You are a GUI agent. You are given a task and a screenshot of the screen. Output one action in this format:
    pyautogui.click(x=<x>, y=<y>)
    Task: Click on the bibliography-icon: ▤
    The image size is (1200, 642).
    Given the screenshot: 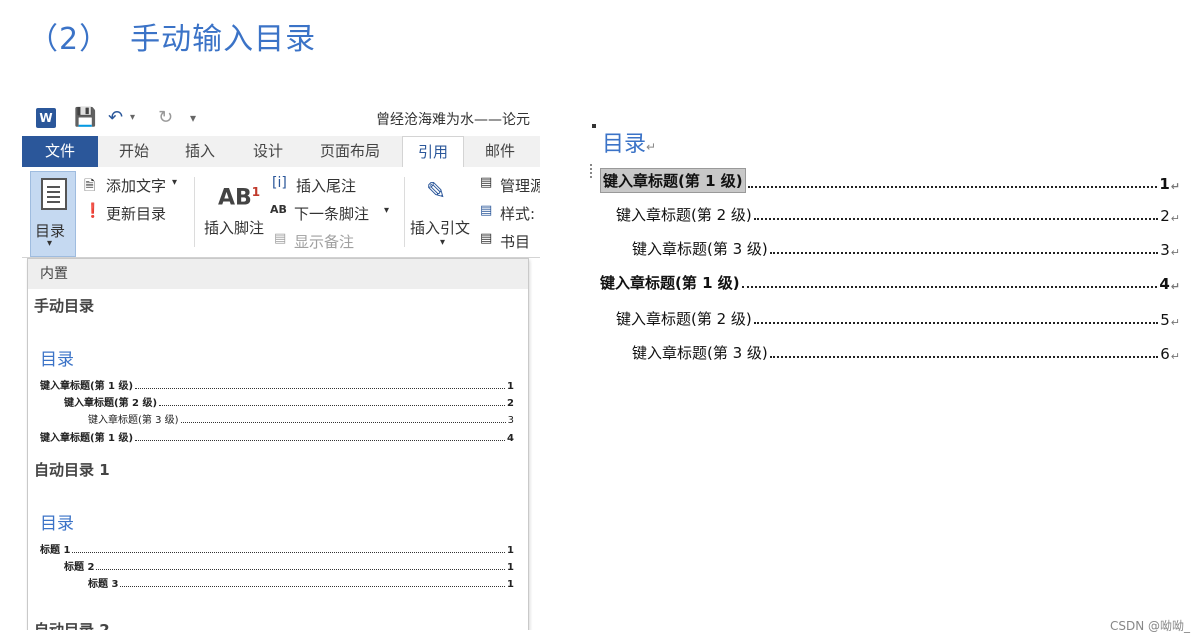 What is the action you would take?
    pyautogui.click(x=486, y=238)
    